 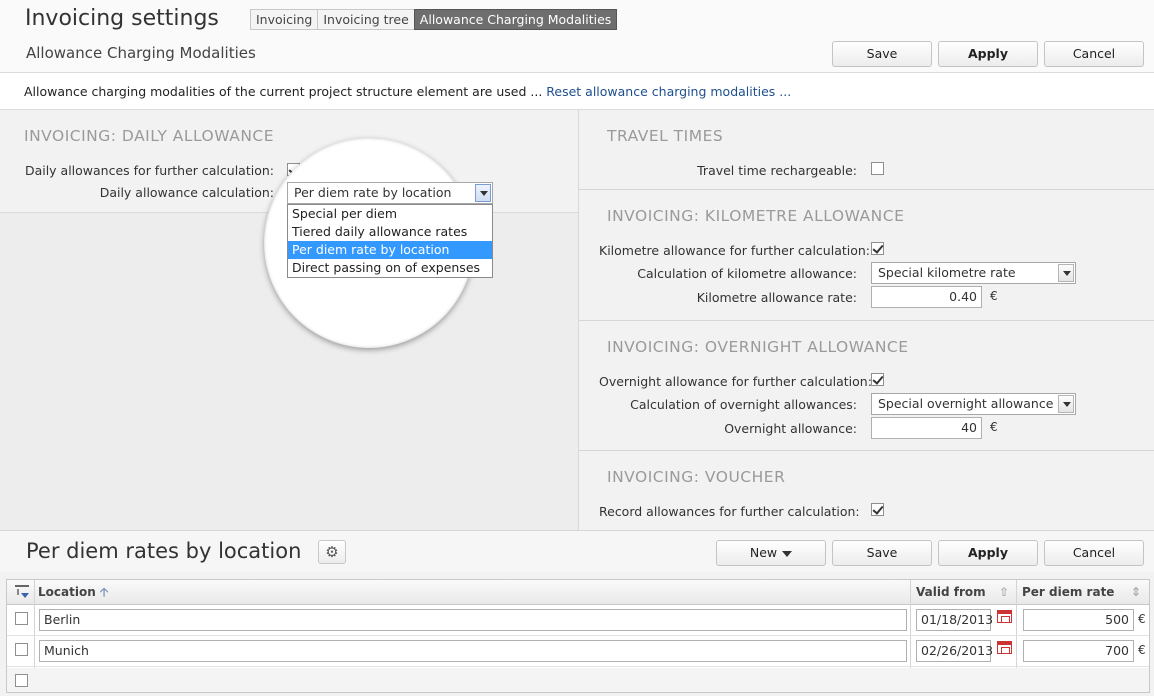 I want to click on column-header-per-diem-rate: Per diem rate ⇕, so click(x=1082, y=592).